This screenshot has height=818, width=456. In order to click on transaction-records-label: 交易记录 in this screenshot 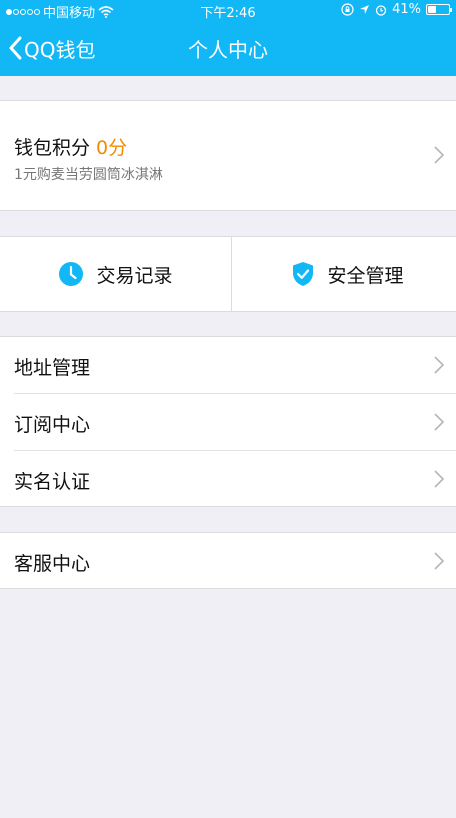, I will do `click(134, 275)`.